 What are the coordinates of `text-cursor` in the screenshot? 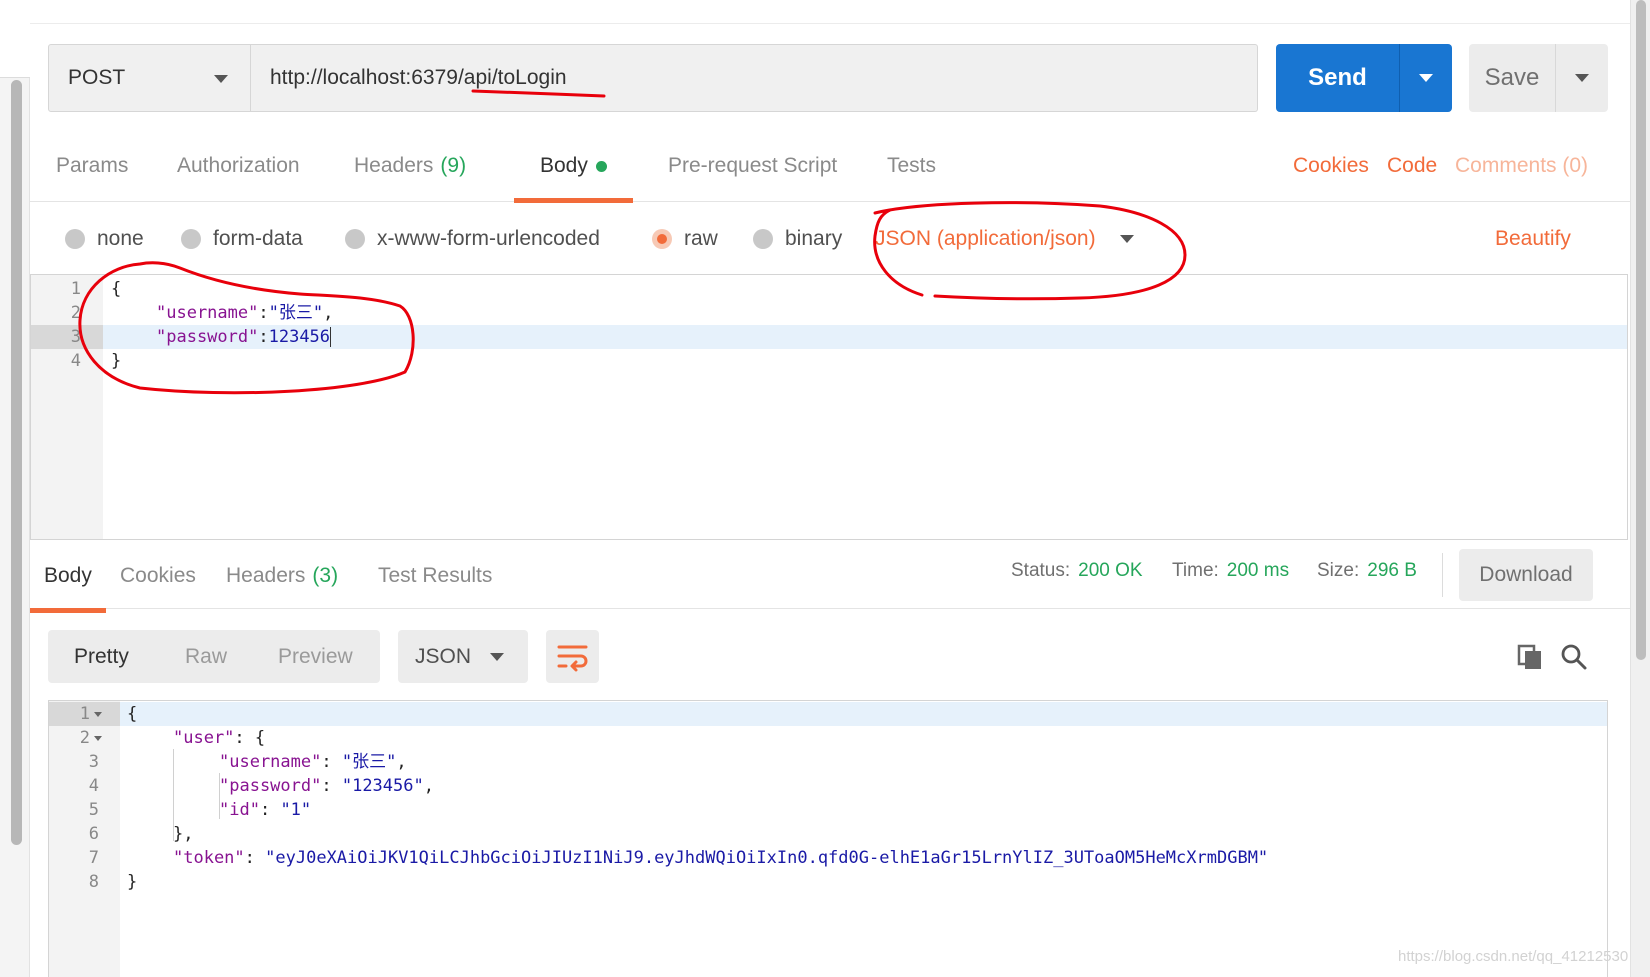 It's located at (331, 337).